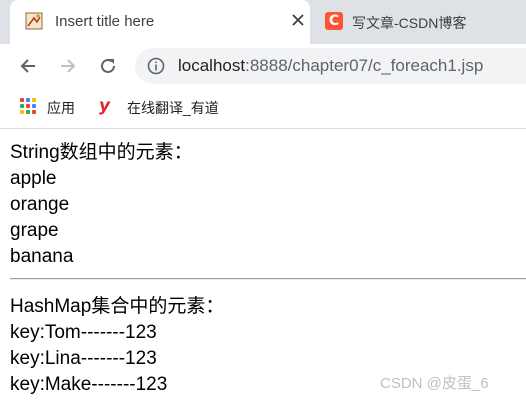 Image resolution: width=526 pixels, height=403 pixels. I want to click on forward-button, so click(68, 66).